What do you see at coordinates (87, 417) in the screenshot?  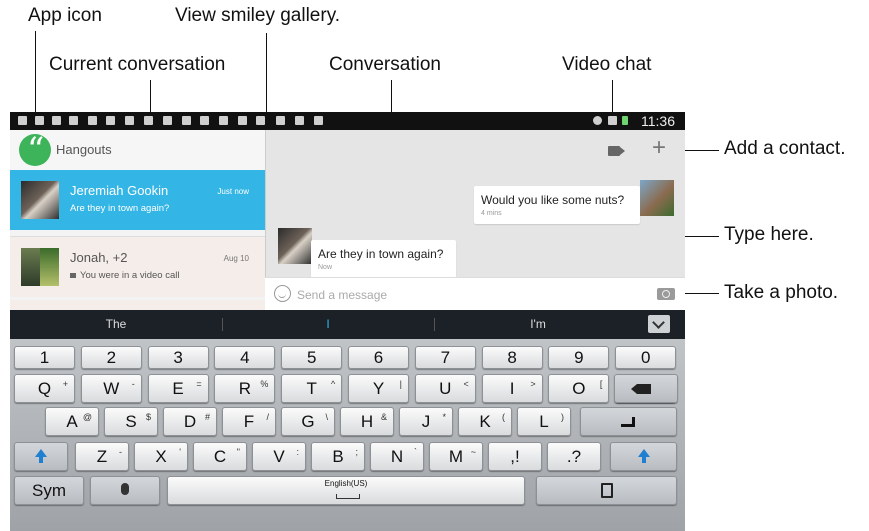 I see `key-alt-symbol: @` at bounding box center [87, 417].